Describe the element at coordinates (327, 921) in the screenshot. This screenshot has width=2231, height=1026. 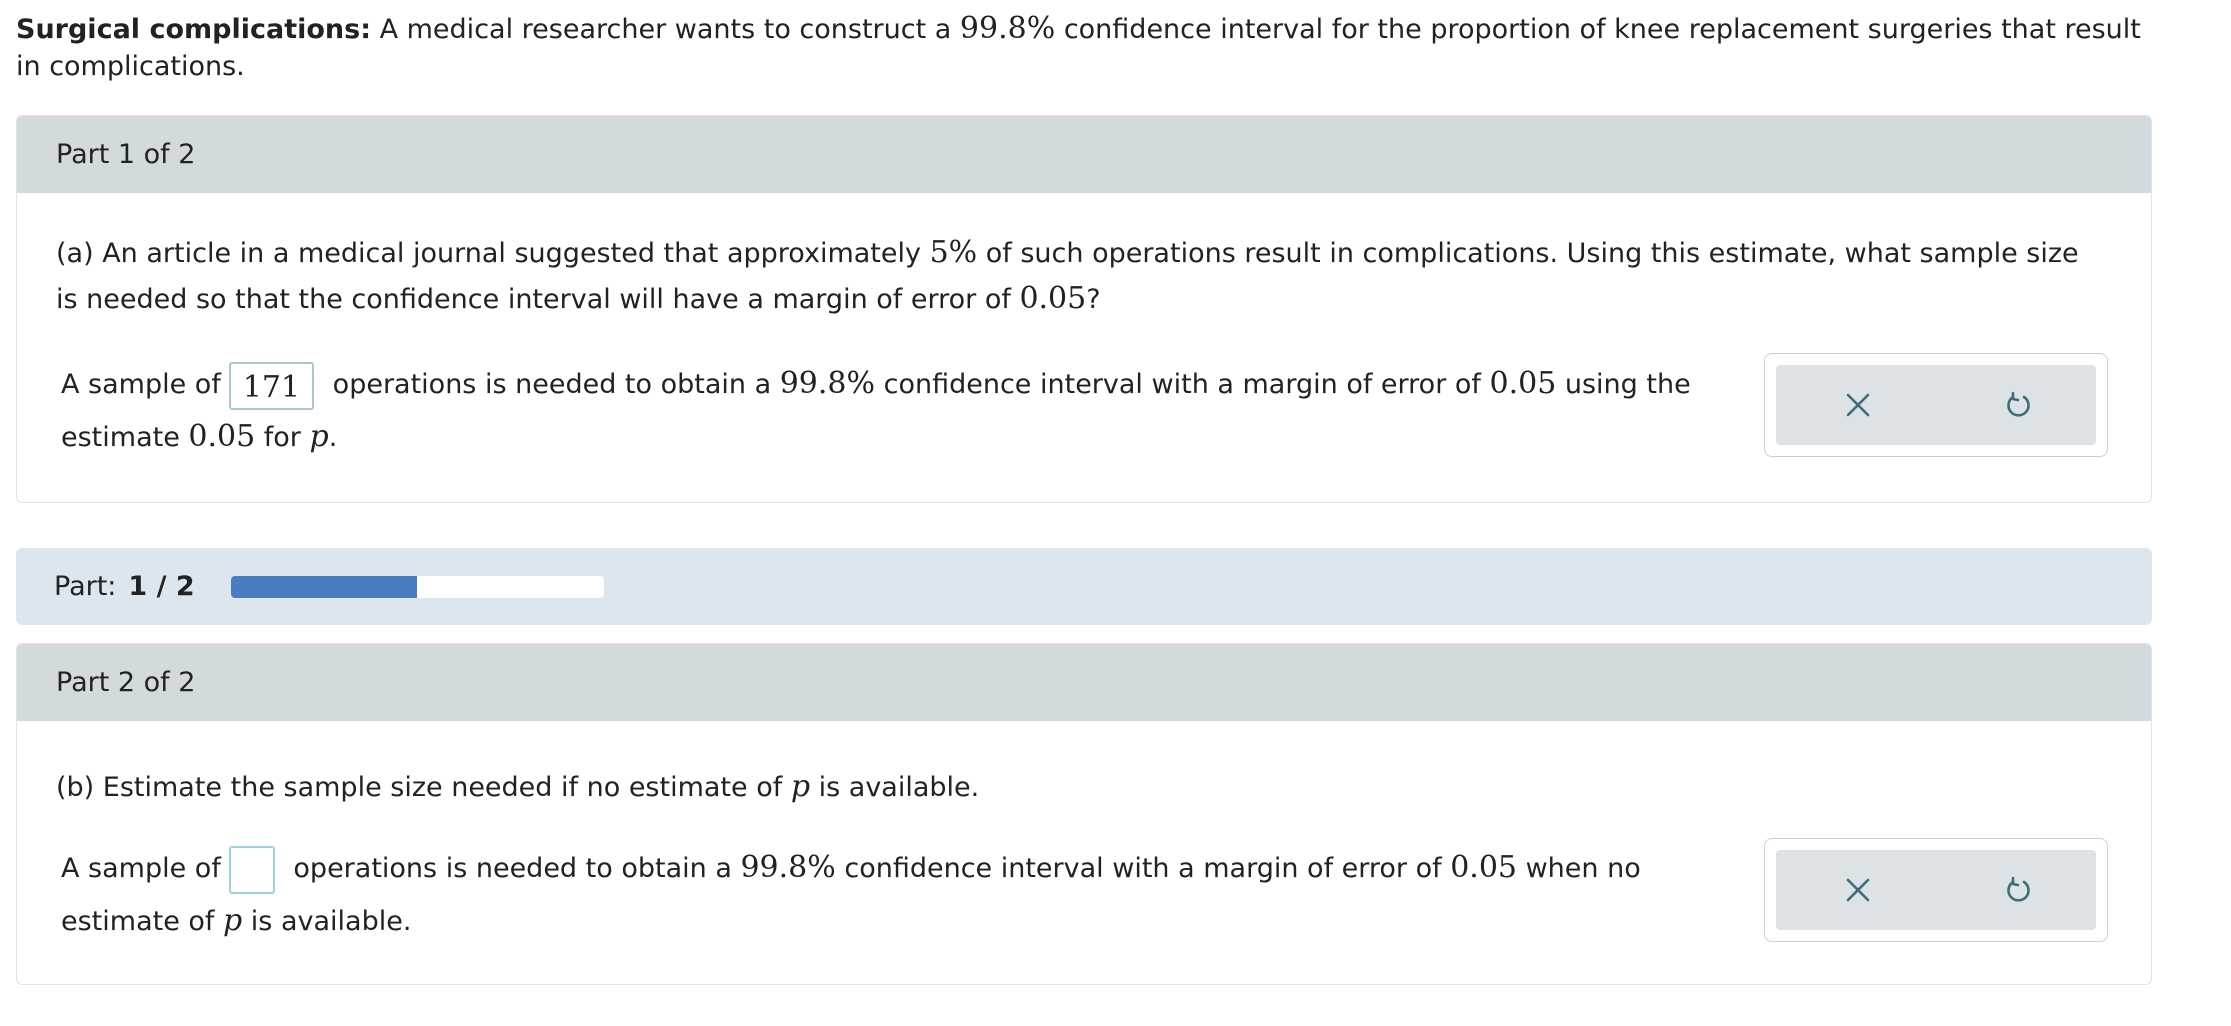
I see `part-2-answer-end: is available.` at that location.